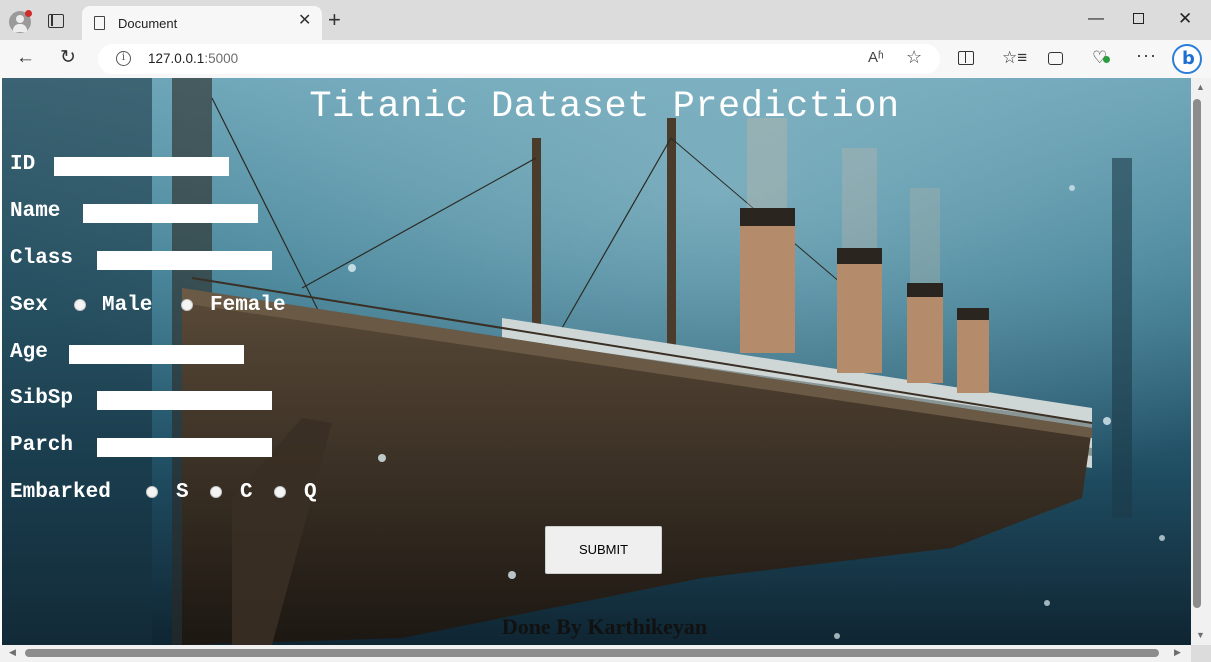 This screenshot has width=1211, height=662. I want to click on embarked-q-radio, so click(280, 492).